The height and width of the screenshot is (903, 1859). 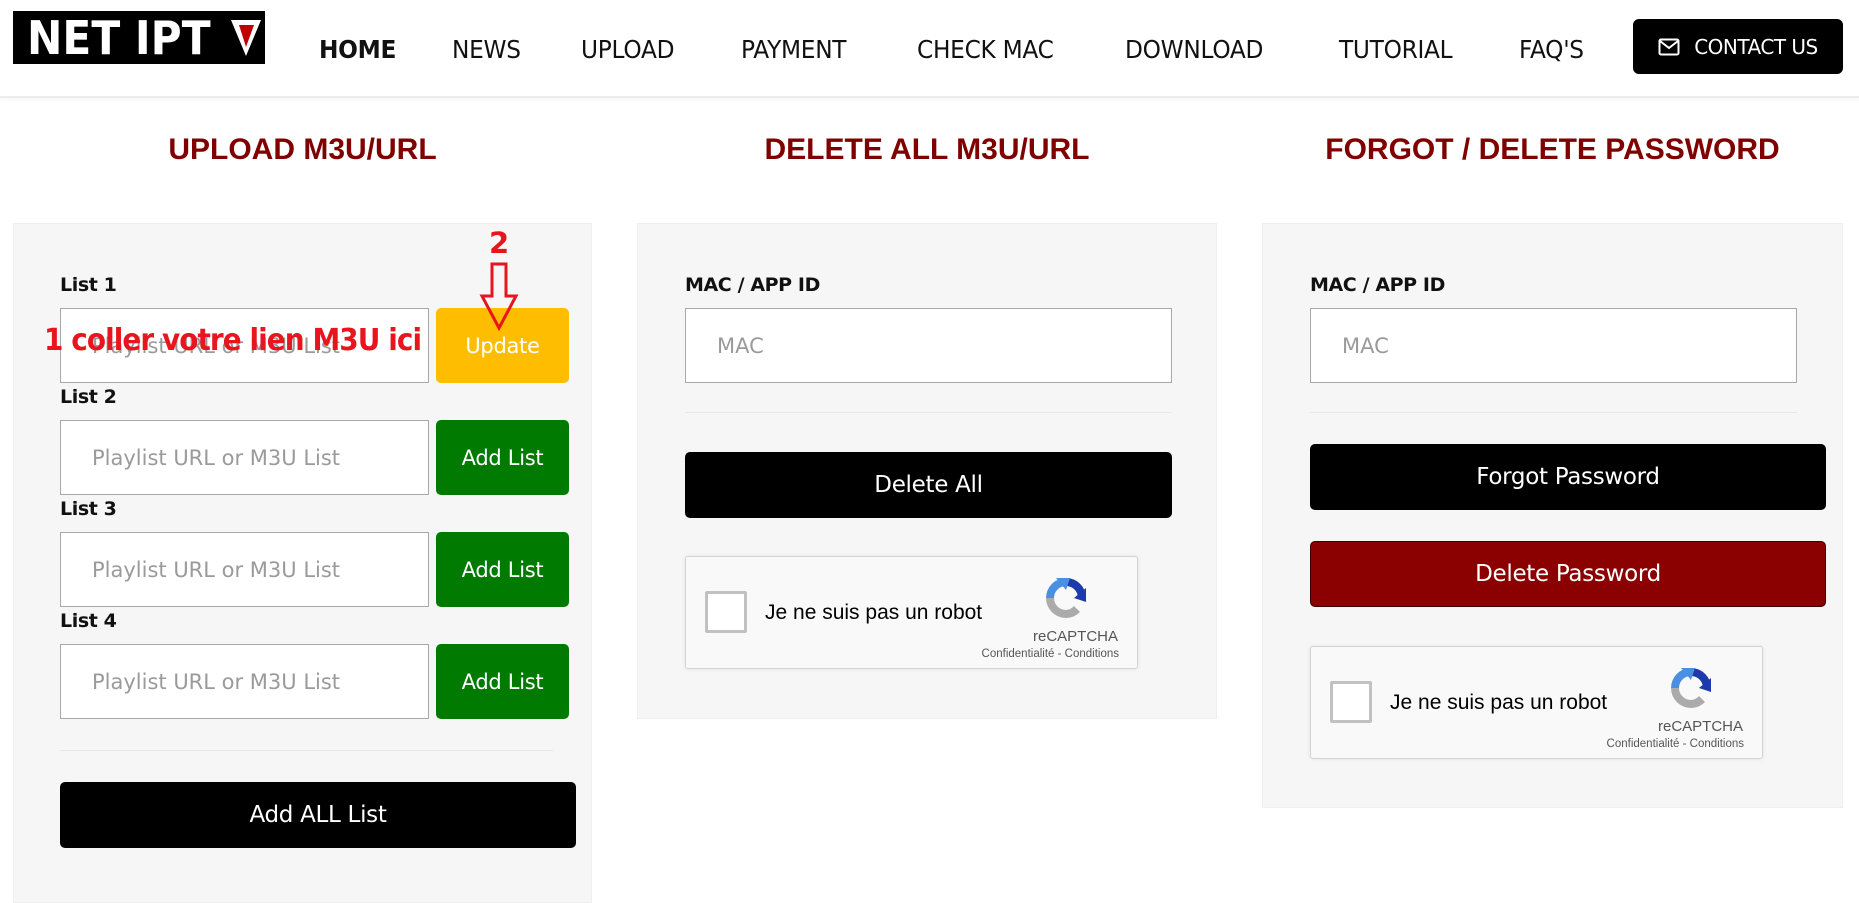 I want to click on delete-all-divider, so click(x=928, y=412).